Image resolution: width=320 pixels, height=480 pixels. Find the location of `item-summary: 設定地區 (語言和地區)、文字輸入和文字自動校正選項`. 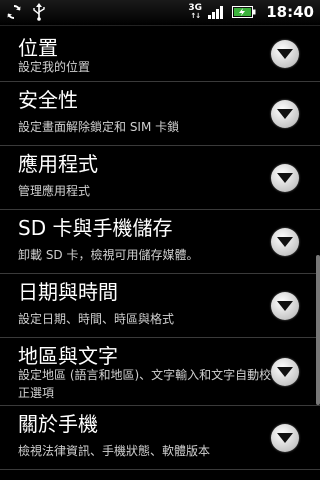

item-summary: 設定地區 (語言和地區)、文字輸入和文字自動校正選項 is located at coordinates (145, 384).